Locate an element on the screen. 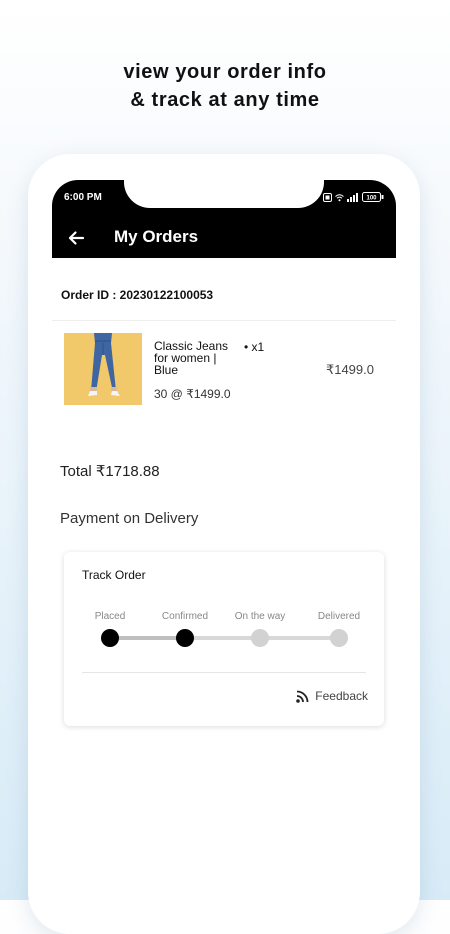 This screenshot has height=934, width=450. headline-line-2: & track at any time is located at coordinates (225, 100).